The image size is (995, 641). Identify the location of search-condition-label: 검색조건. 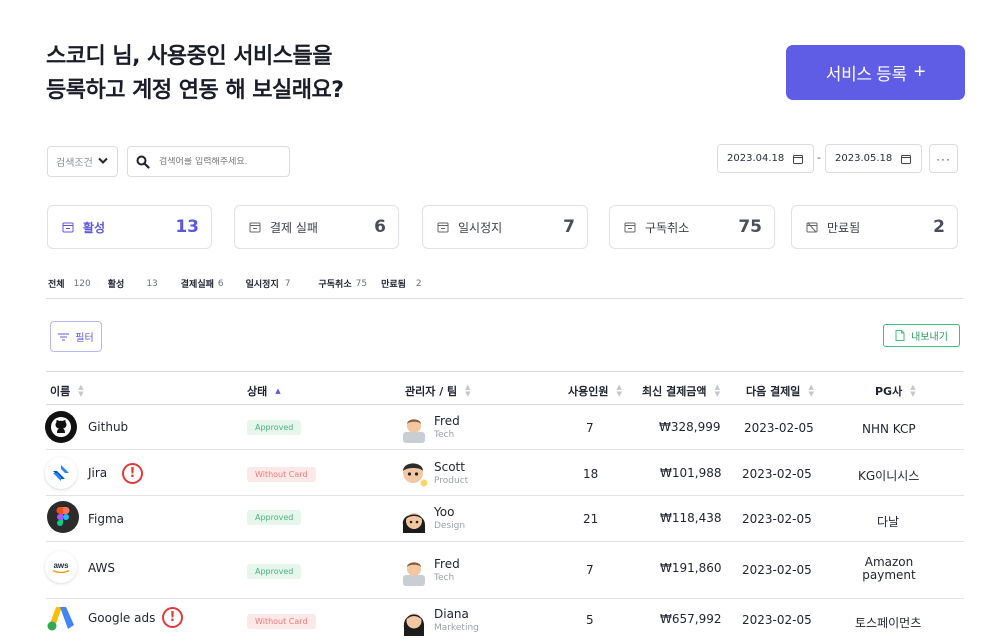
(74, 163).